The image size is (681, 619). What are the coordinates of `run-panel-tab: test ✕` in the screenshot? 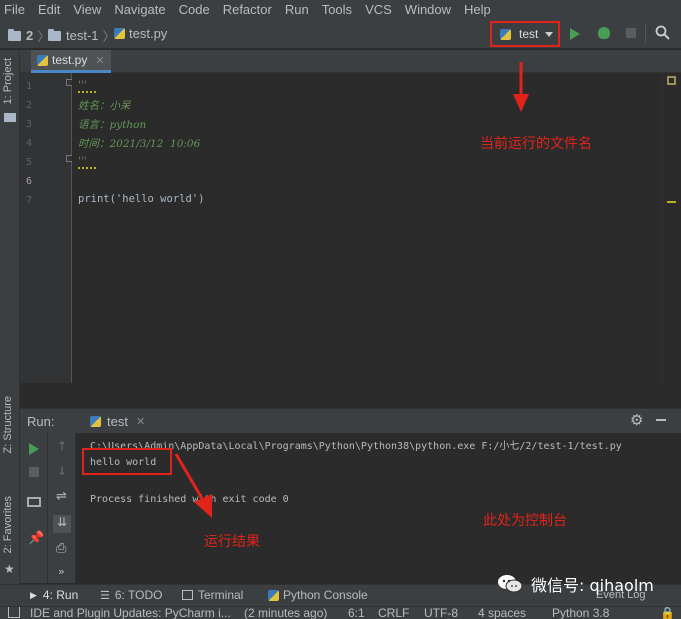 It's located at (117, 421).